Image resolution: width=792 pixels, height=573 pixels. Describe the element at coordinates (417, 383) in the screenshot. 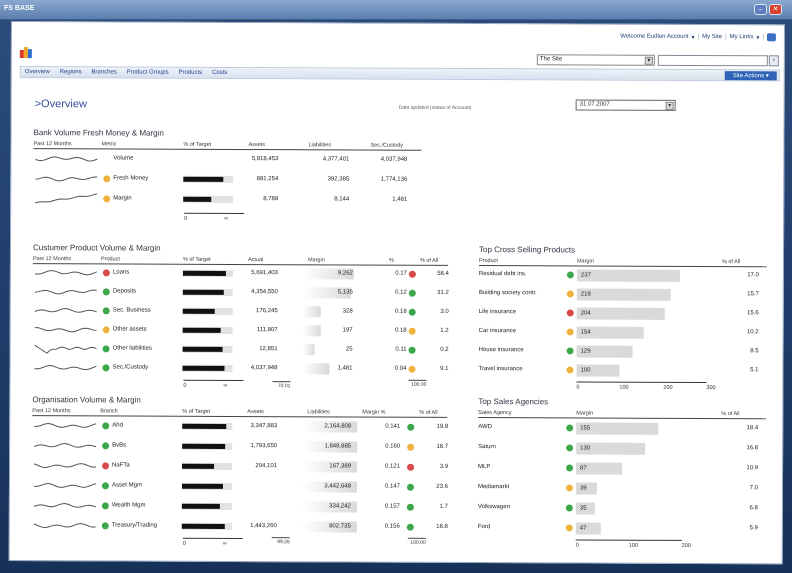

I see `customer-total: 100.00` at that location.